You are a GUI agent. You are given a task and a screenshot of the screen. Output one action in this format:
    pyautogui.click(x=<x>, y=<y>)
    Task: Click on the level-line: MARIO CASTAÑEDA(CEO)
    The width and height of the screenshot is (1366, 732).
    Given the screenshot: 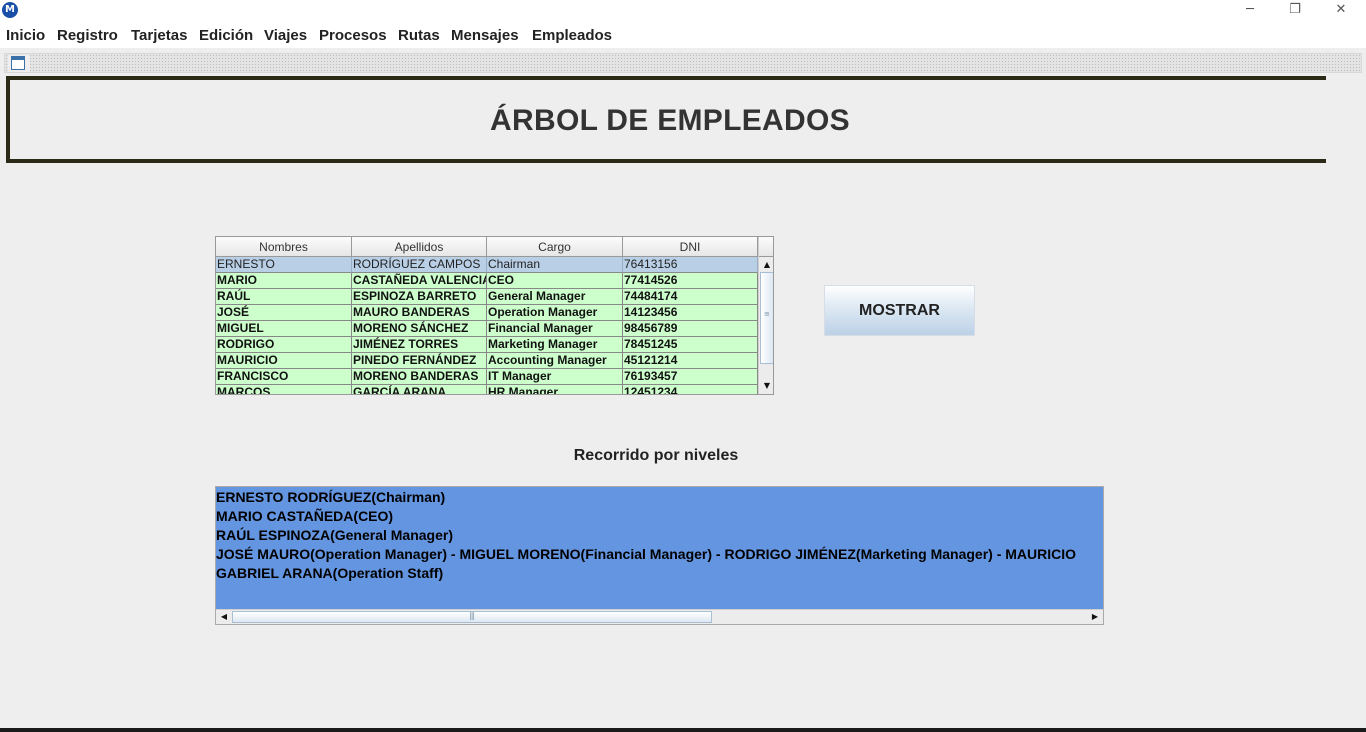 What is the action you would take?
    pyautogui.click(x=305, y=516)
    